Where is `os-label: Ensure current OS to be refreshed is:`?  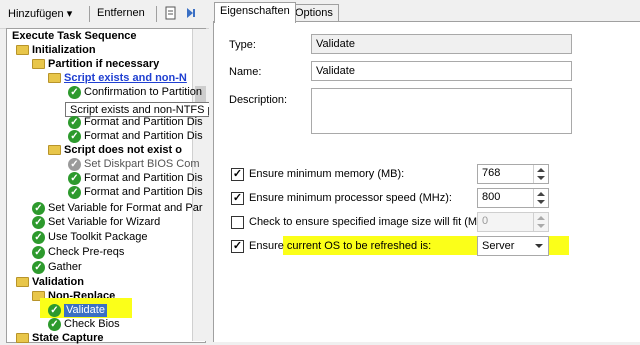 os-label: Ensure current OS to be refreshed is: is located at coordinates (340, 246).